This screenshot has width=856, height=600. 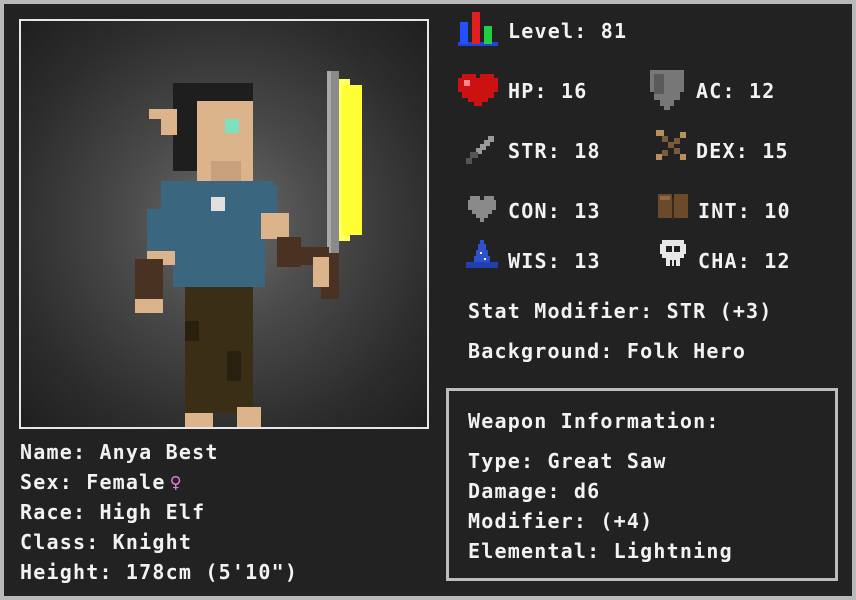 What do you see at coordinates (671, 145) in the screenshot?
I see `crossed-arrows-icon` at bounding box center [671, 145].